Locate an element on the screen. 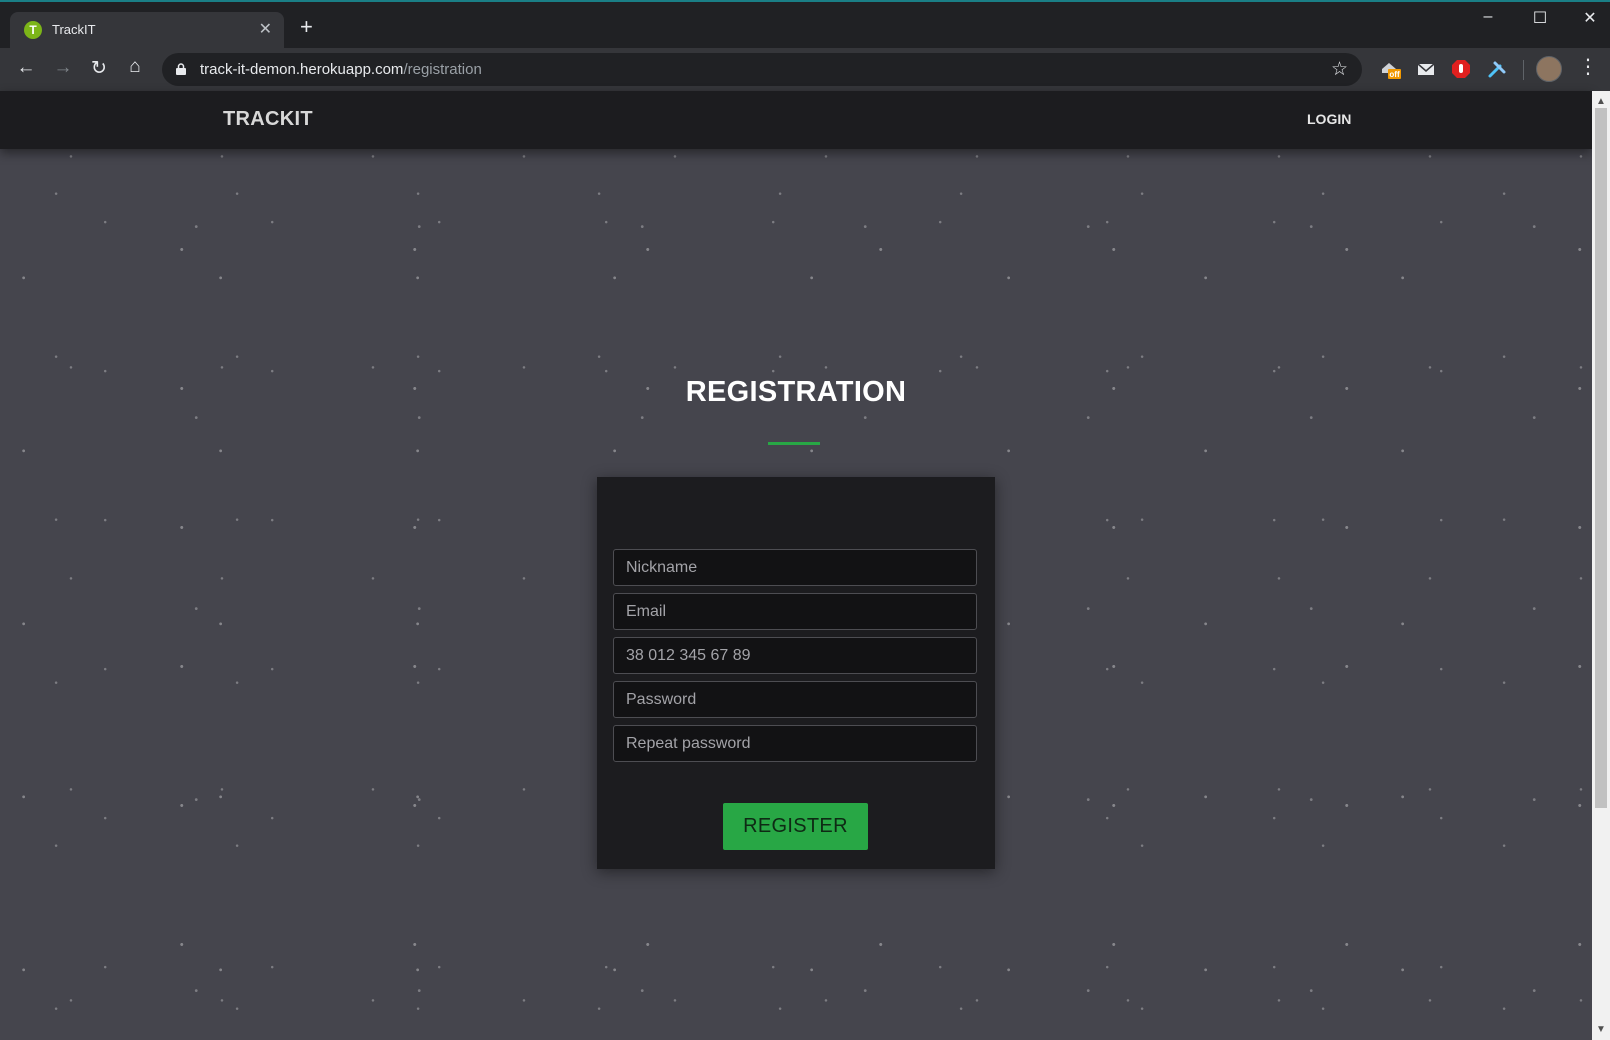  email-field is located at coordinates (795, 611).